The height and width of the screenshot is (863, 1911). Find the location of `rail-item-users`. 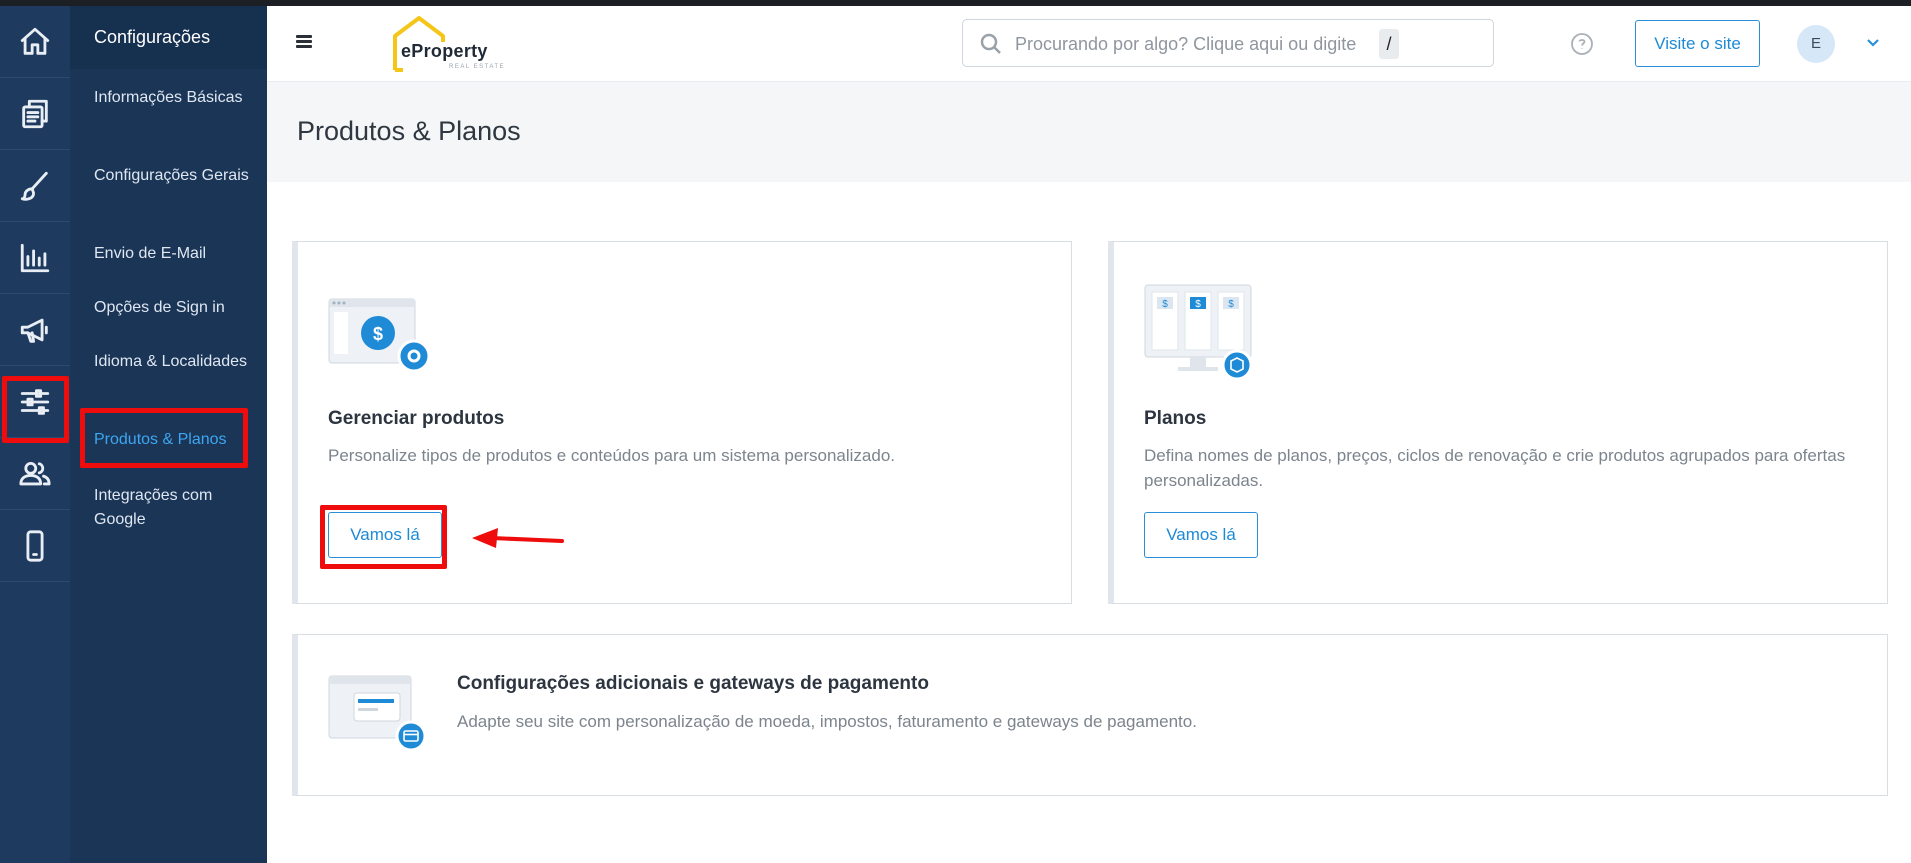

rail-item-users is located at coordinates (35, 474).